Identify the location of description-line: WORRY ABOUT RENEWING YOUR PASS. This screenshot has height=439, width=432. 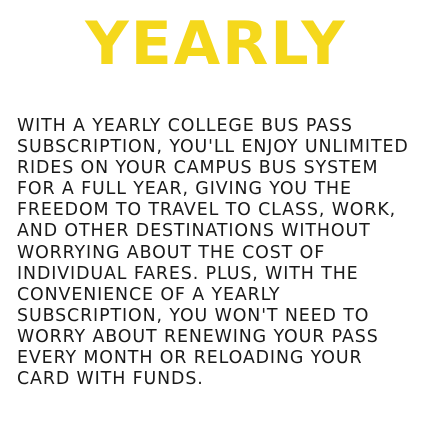
(198, 336).